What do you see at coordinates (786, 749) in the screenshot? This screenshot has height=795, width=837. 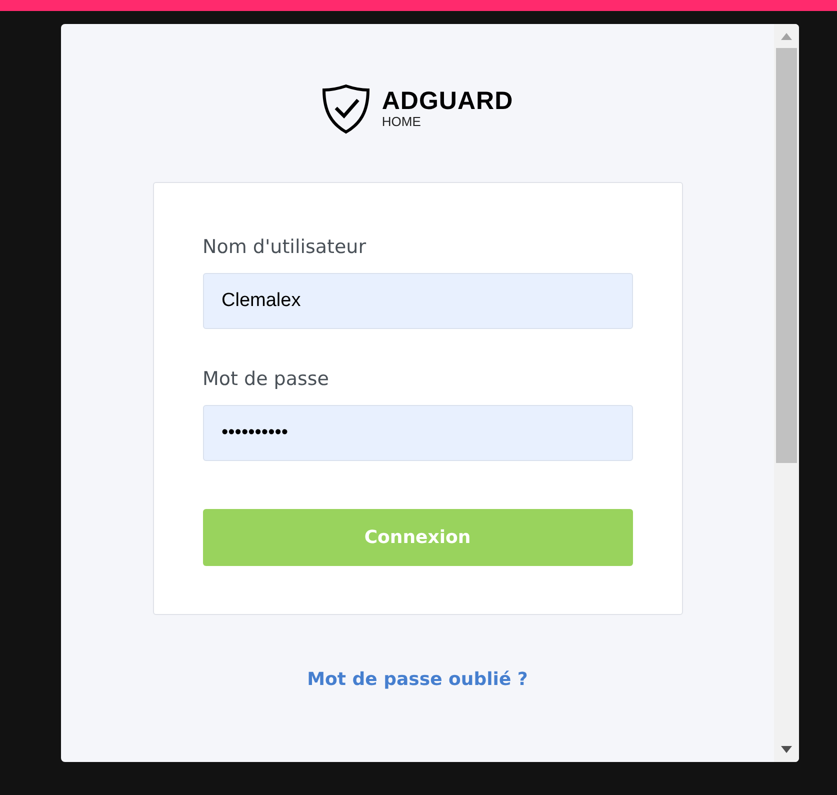 I see `scroll-down-icon` at bounding box center [786, 749].